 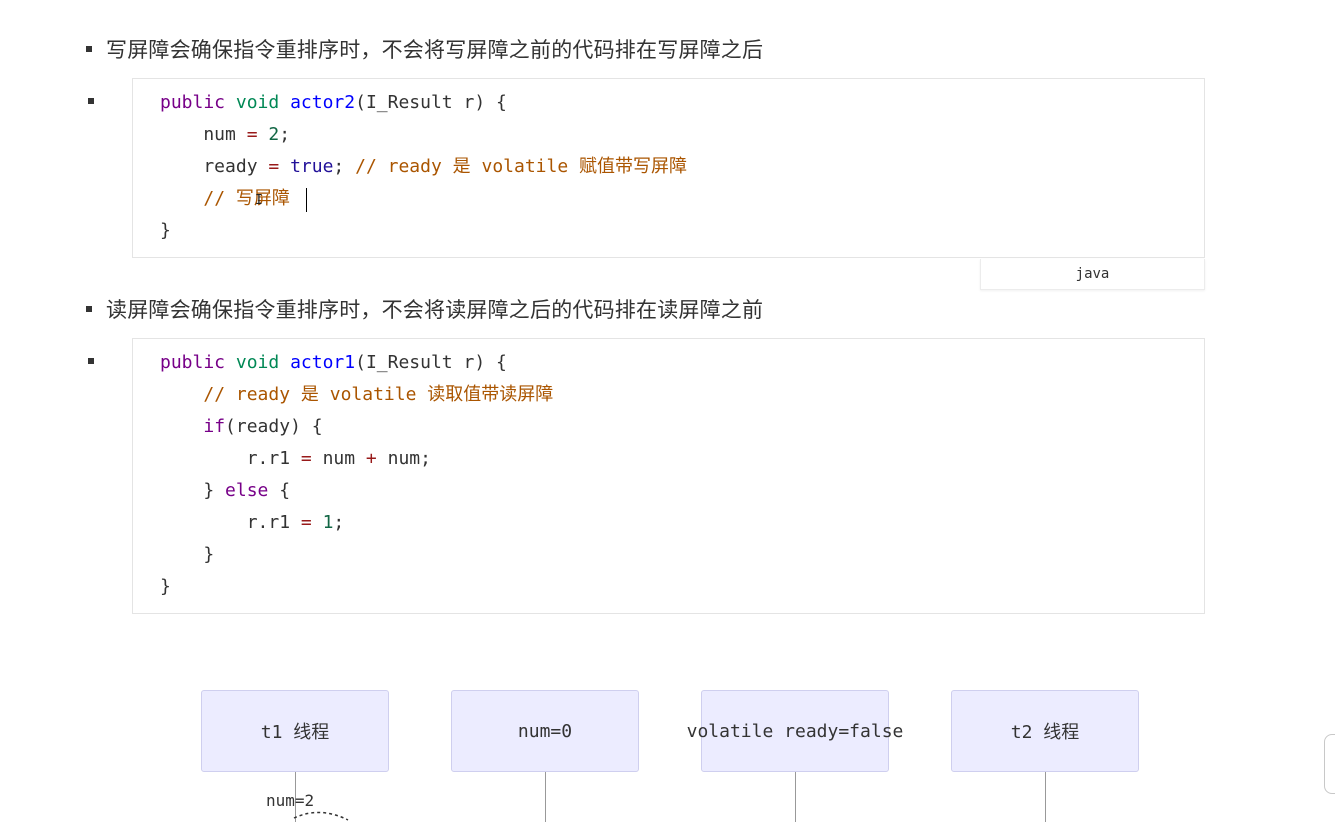 What do you see at coordinates (435, 310) in the screenshot?
I see `bullet-text: 读屏障会确保指令重排序时，不会将读屏障之后的代码排在读屏障之前` at bounding box center [435, 310].